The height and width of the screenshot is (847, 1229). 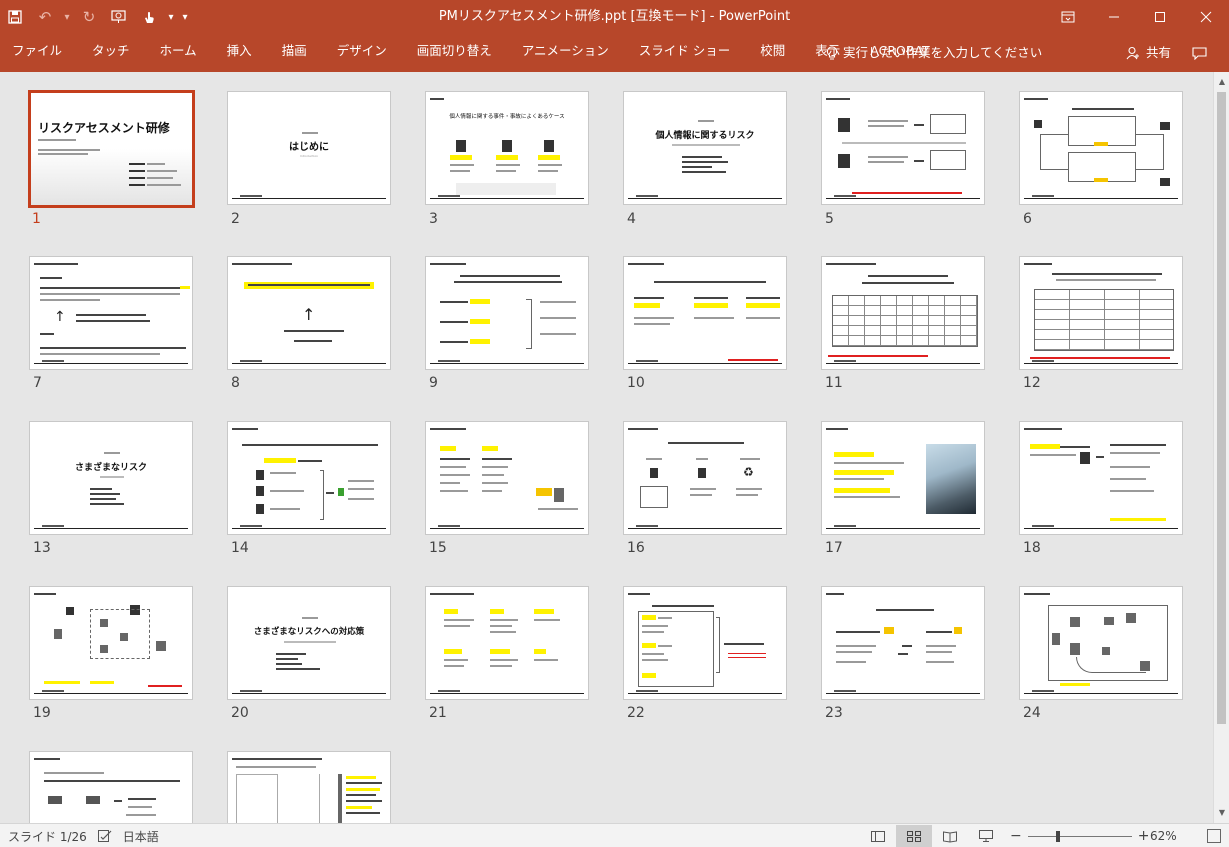 I want to click on tab-animations: アニメーション, so click(x=565, y=53).